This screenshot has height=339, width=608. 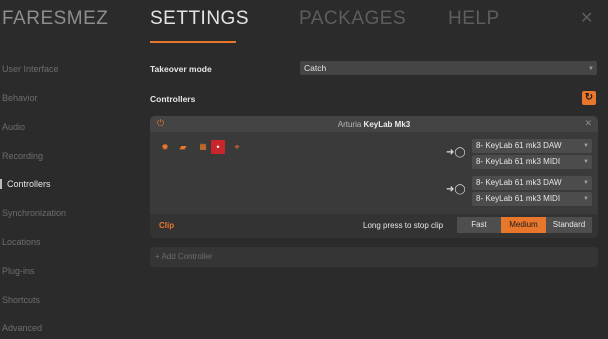 I want to click on comment-icon: ▰, so click(x=183, y=147).